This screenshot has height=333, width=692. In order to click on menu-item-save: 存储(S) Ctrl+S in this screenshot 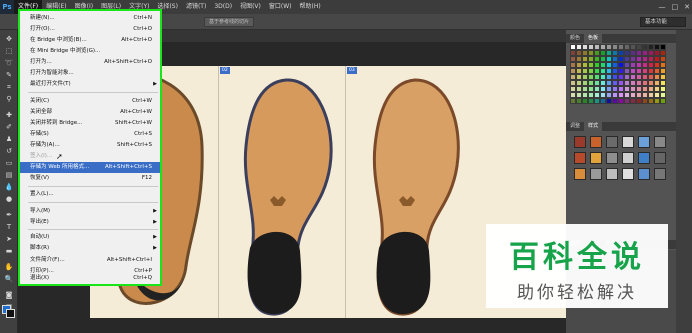, I will do `click(90, 134)`.